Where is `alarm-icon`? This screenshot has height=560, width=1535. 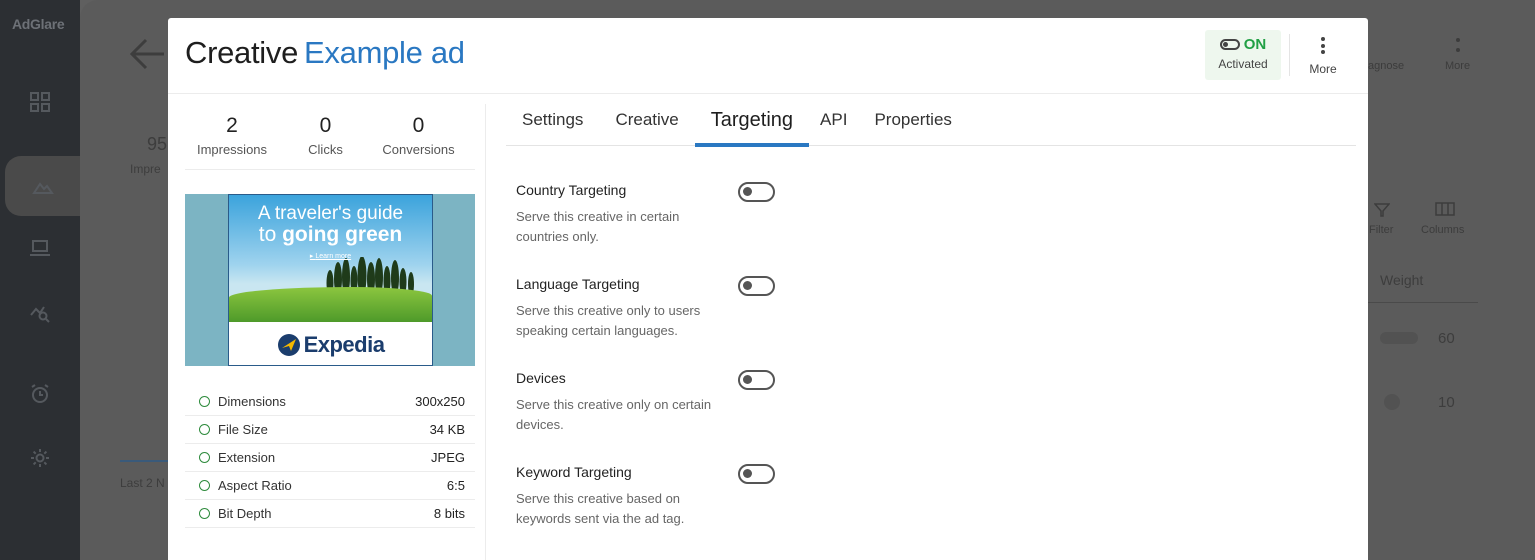
alarm-icon is located at coordinates (40, 393).